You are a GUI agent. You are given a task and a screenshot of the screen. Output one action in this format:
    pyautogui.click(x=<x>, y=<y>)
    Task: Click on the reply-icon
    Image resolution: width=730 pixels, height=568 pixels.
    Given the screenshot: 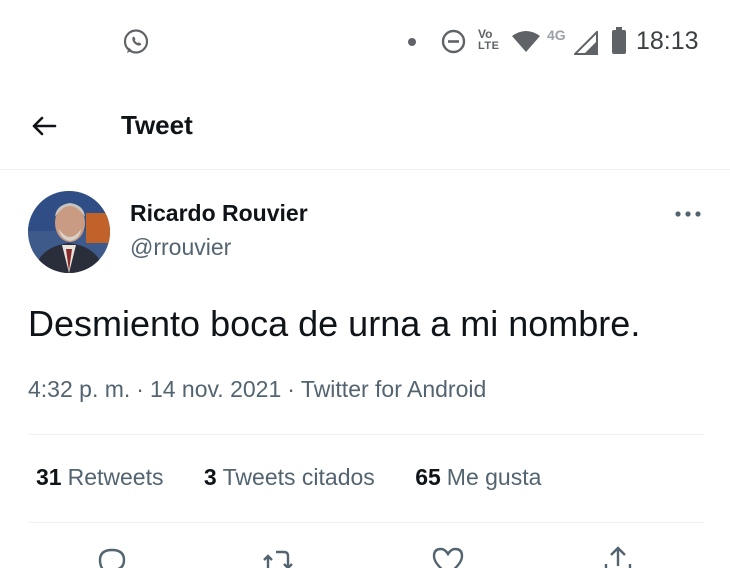 What is the action you would take?
    pyautogui.click(x=112, y=556)
    